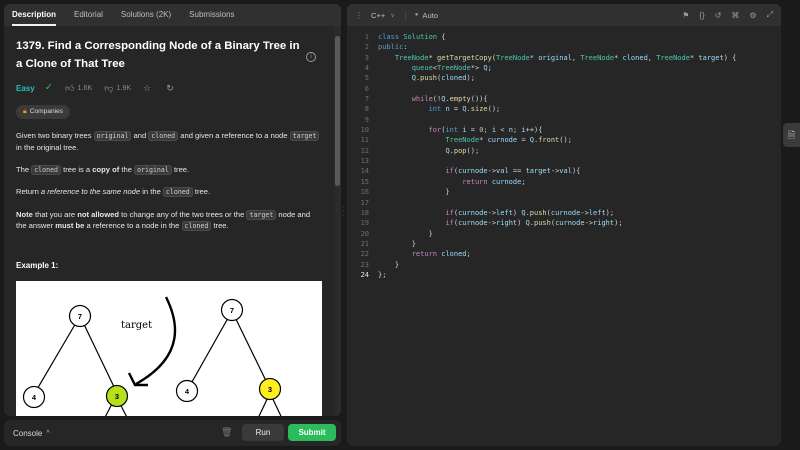 This screenshot has width=800, height=450. I want to click on text: Given two binary trees, so click(55, 135).